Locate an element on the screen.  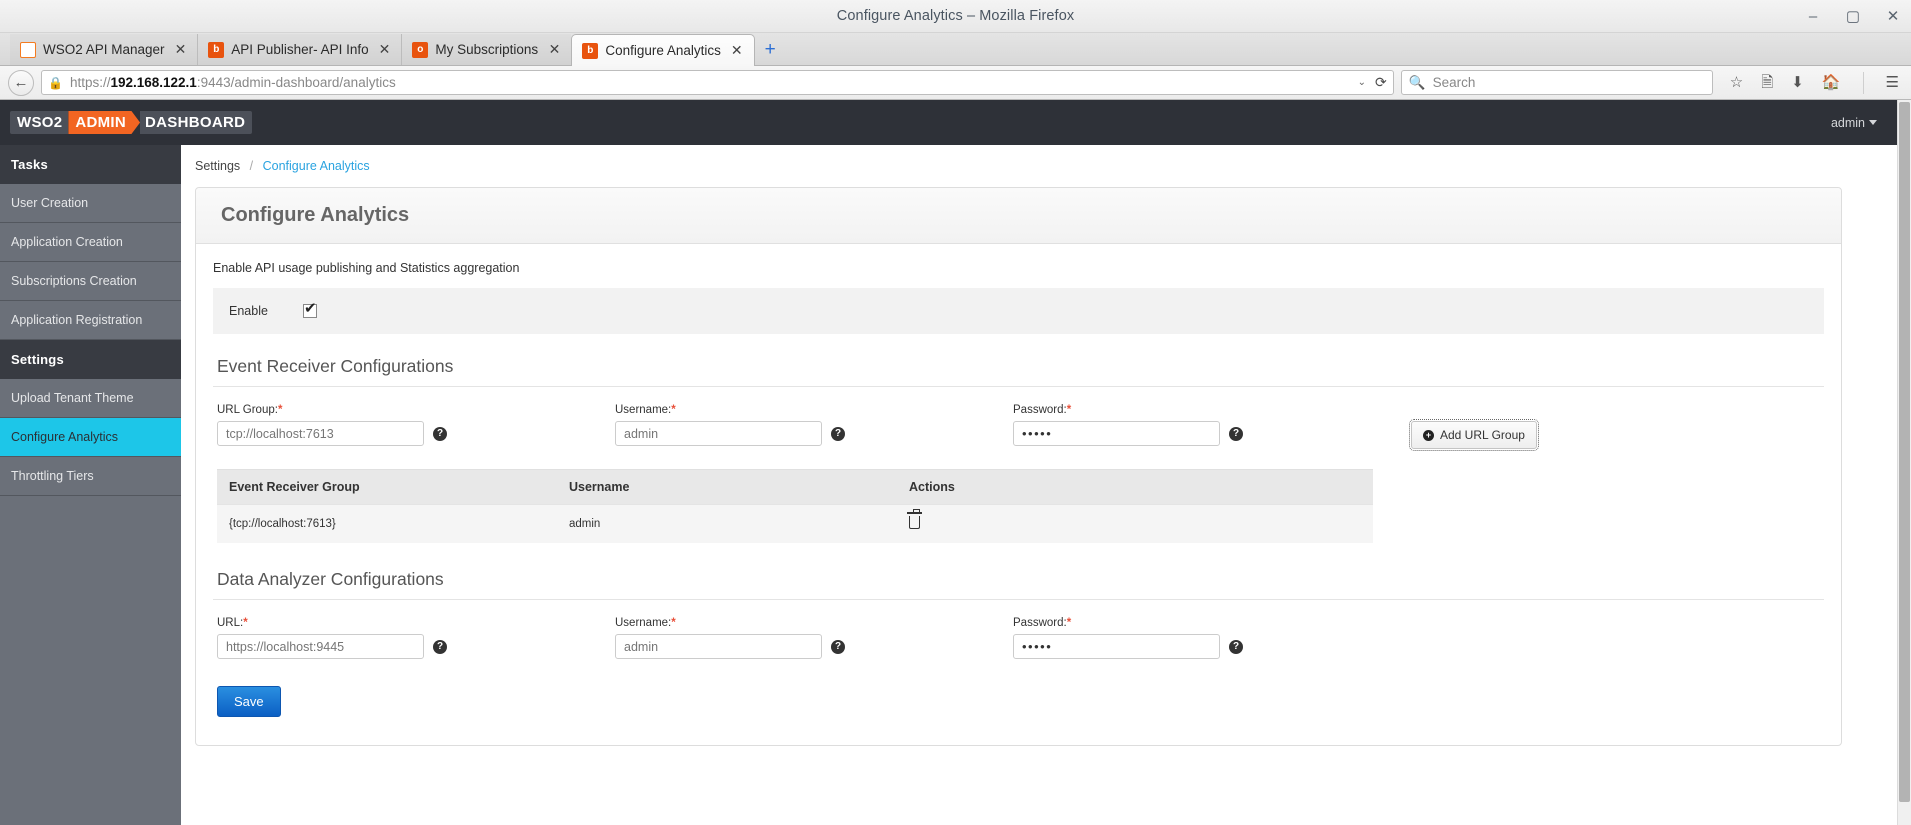
publisher-icon: b is located at coordinates (216, 49).